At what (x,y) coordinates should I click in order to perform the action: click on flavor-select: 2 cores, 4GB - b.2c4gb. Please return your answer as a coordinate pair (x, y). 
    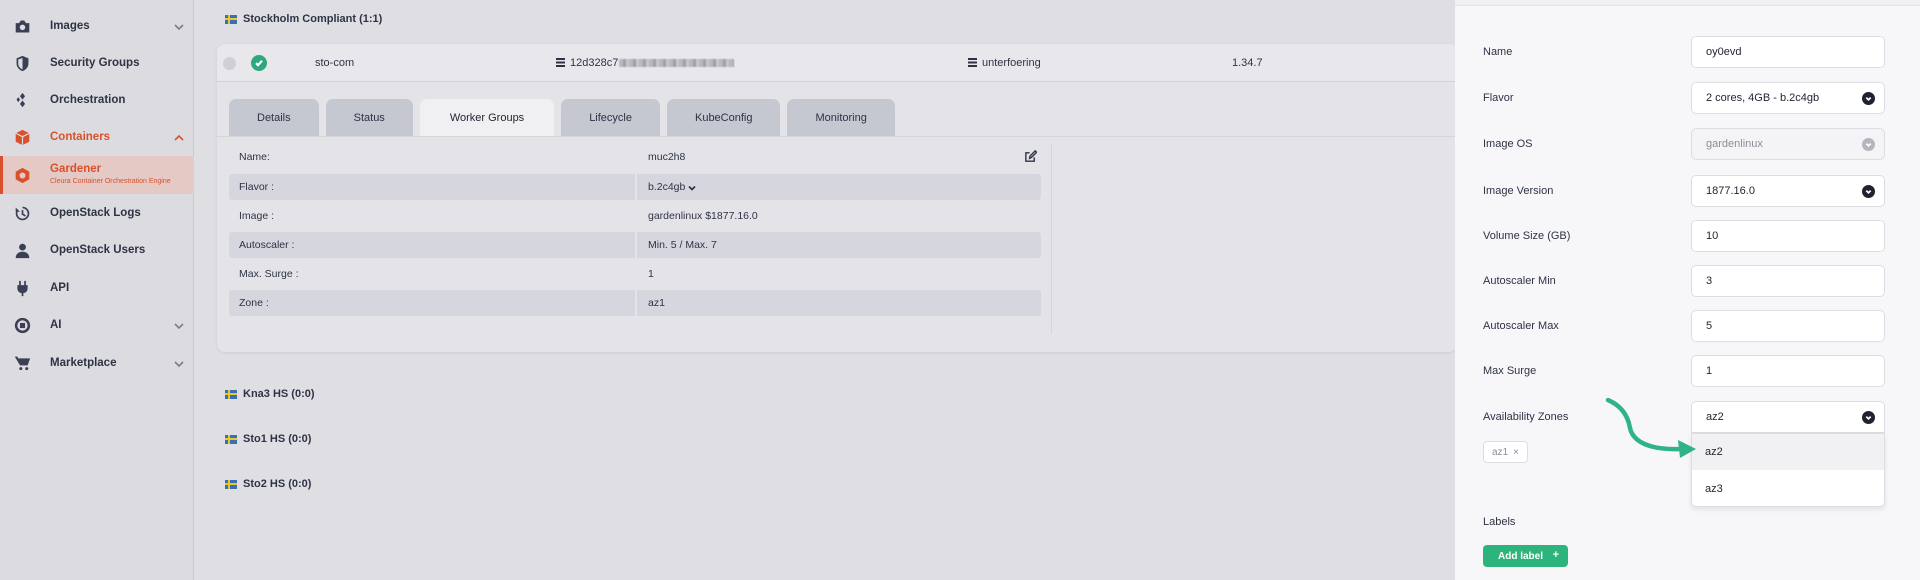
    Looking at the image, I should click on (1788, 98).